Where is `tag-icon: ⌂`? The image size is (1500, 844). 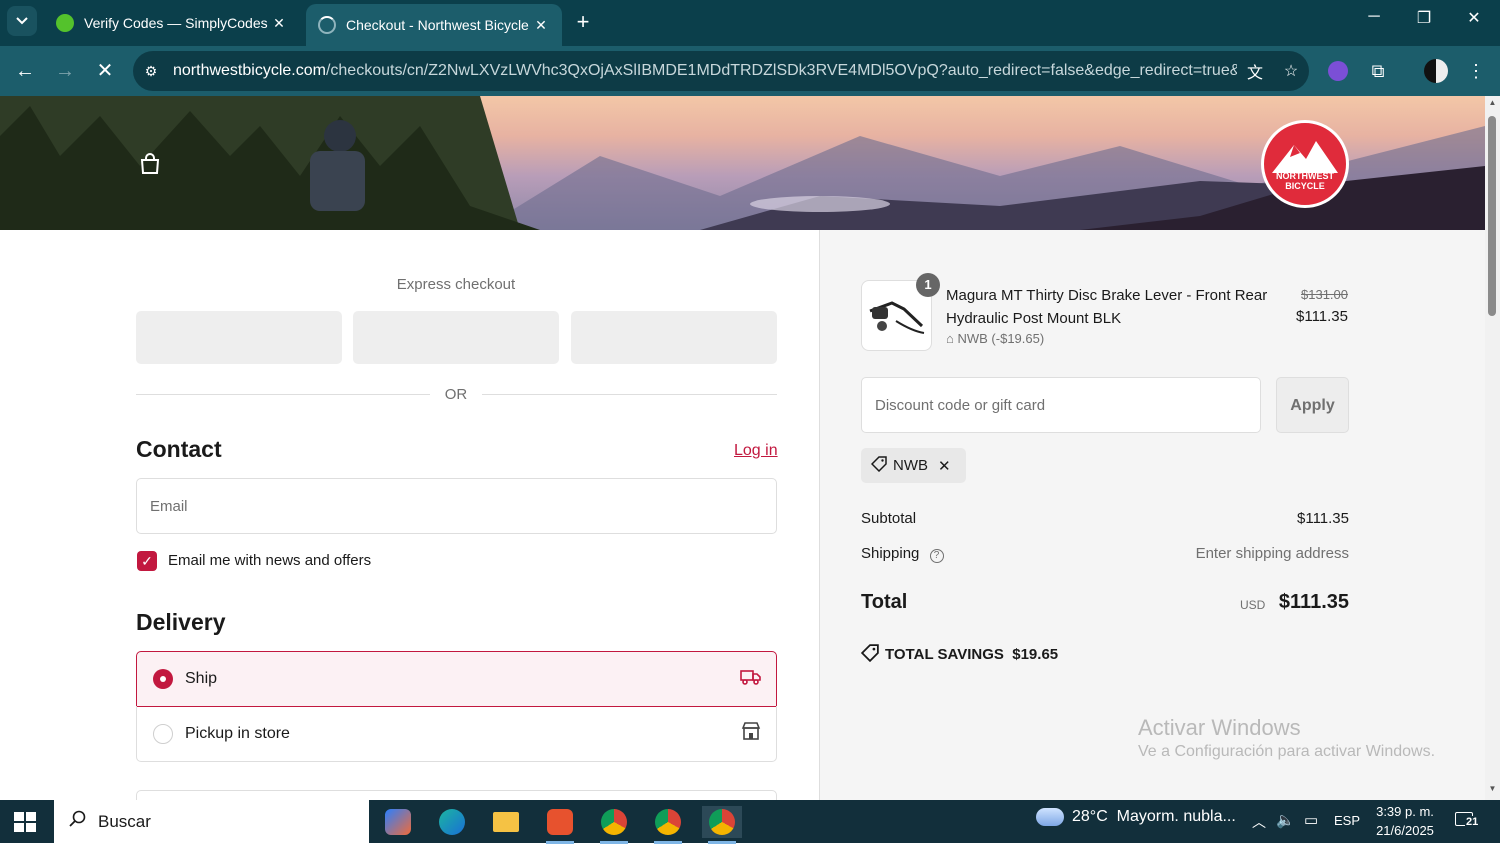
tag-icon: ⌂ is located at coordinates (950, 338).